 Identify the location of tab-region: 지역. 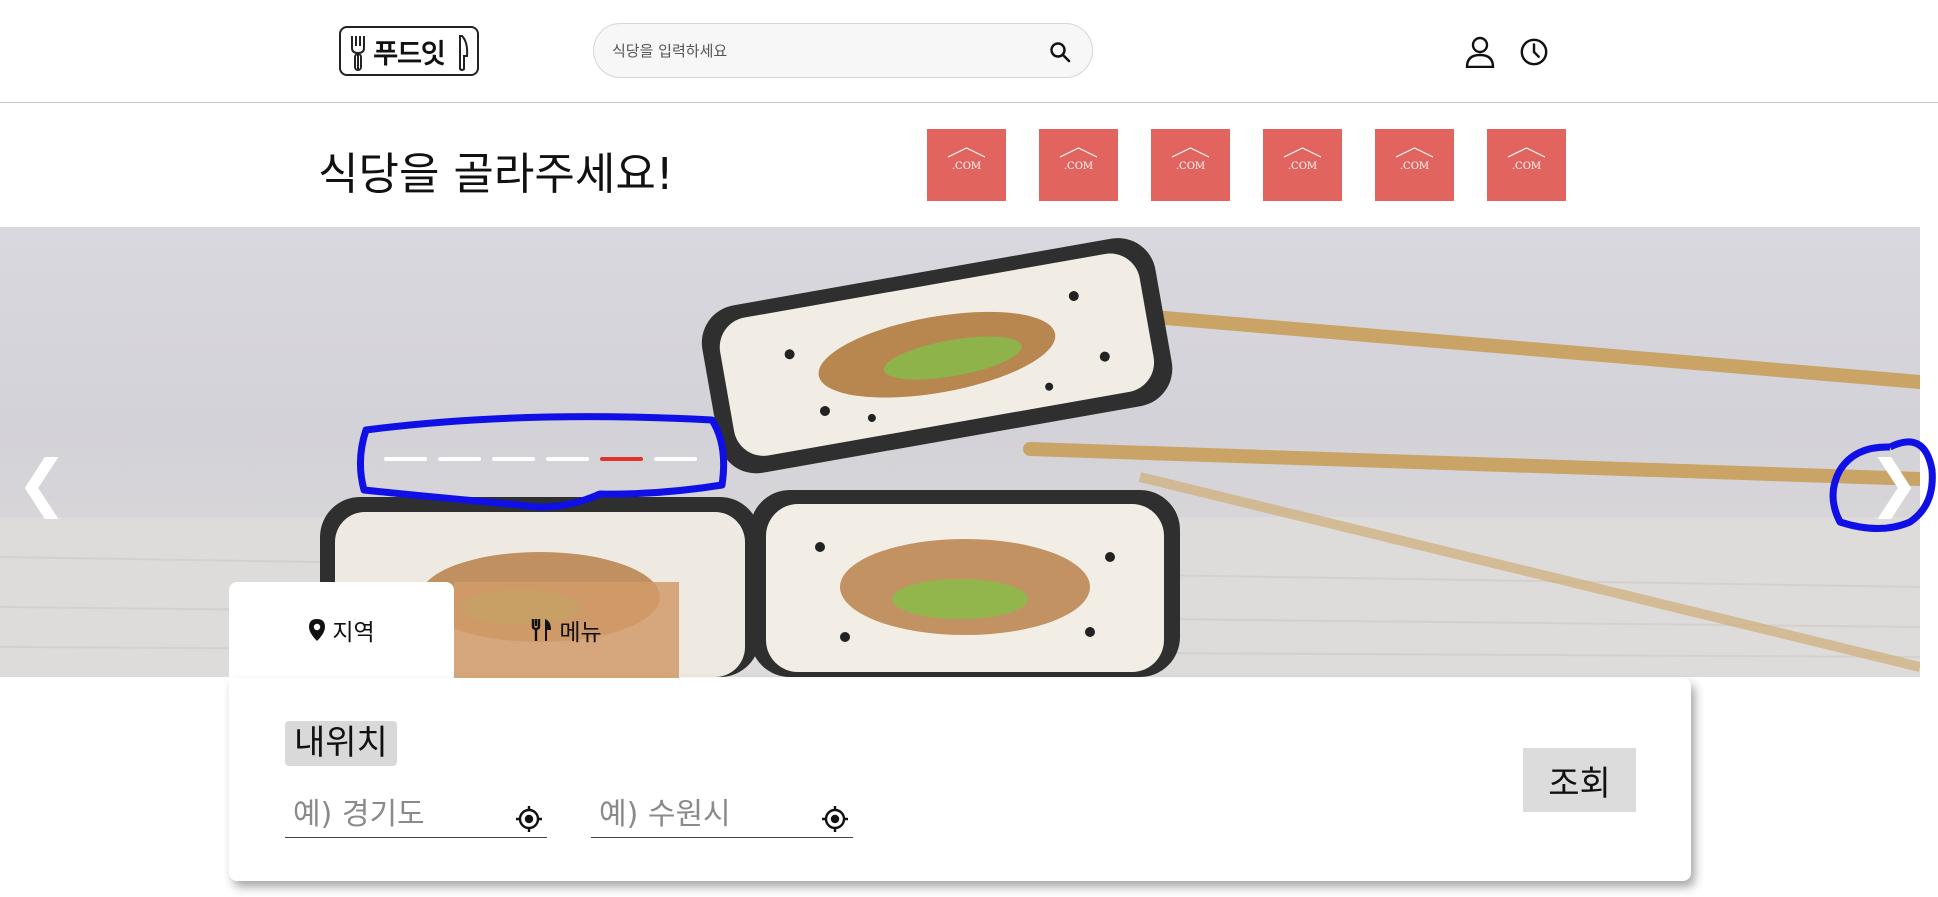
(341, 630).